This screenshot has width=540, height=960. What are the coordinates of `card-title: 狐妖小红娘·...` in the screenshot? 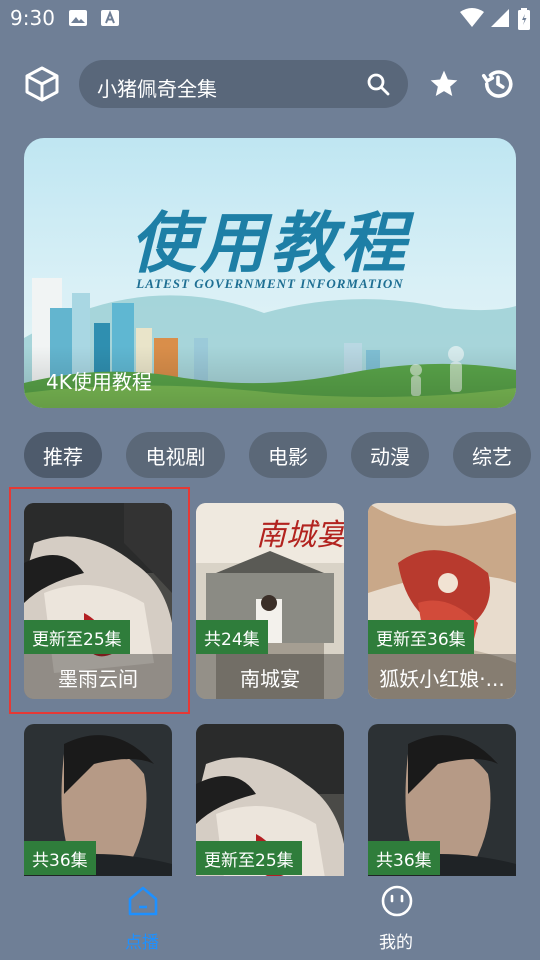 It's located at (442, 679).